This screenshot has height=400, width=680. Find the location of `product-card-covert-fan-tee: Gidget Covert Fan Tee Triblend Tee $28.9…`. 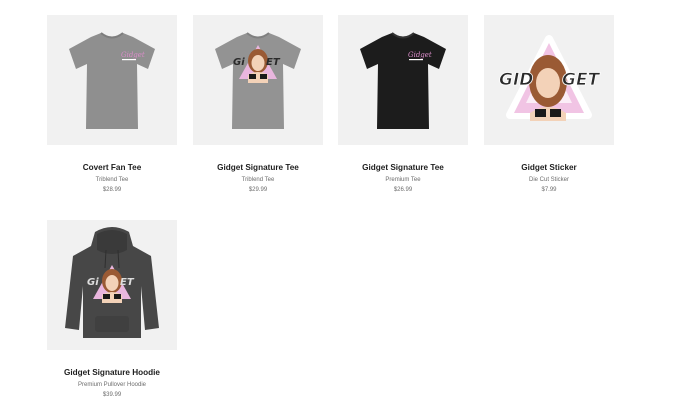

product-card-covert-fan-tee: Gidget Covert Fan Tee Triblend Tee $28.9… is located at coordinates (112, 104).